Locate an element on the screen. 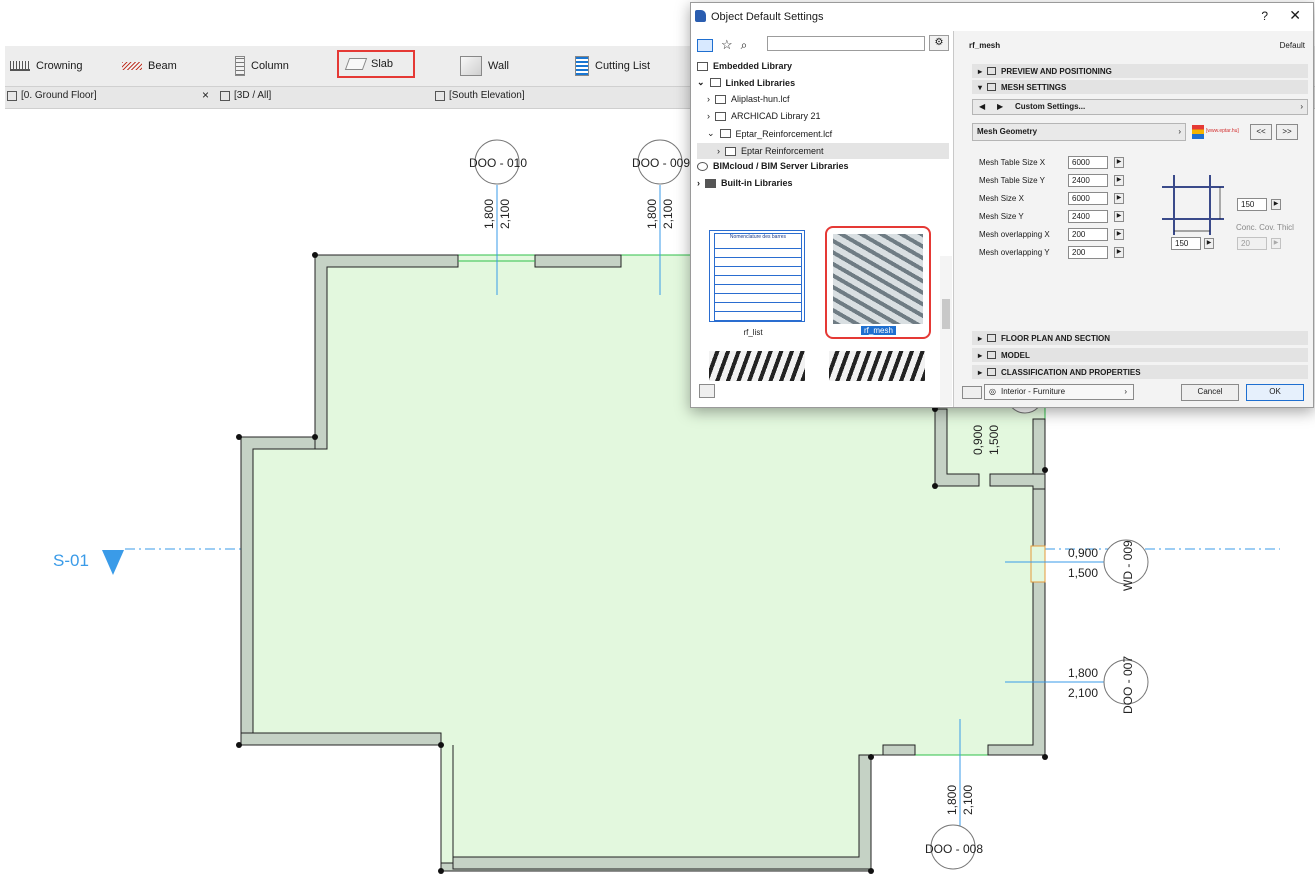  tree-label: BIMcloud / BIM Server Libraries is located at coordinates (781, 166).